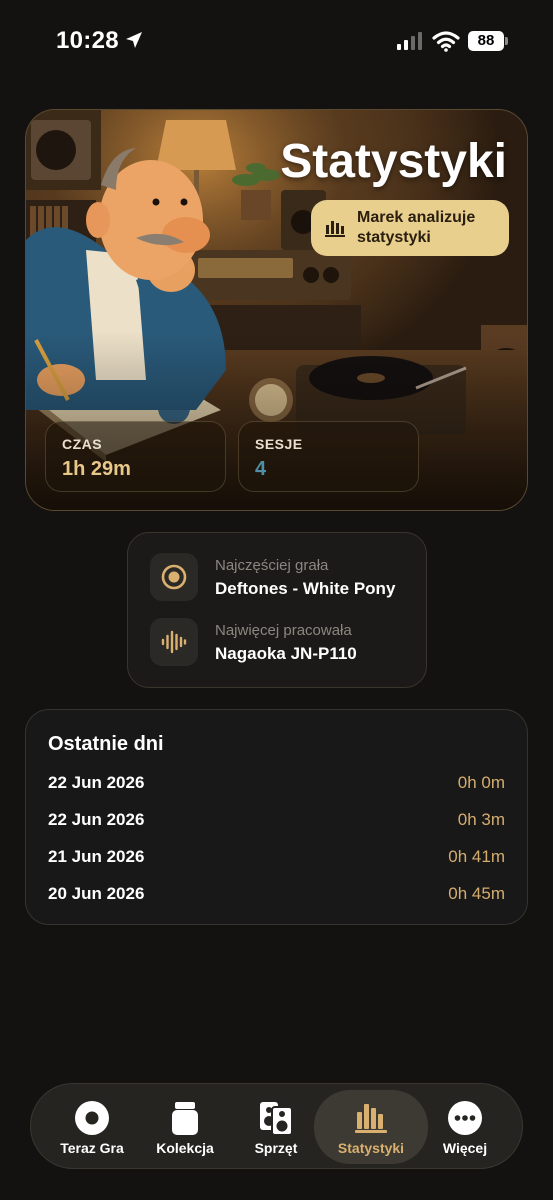  What do you see at coordinates (92, 1148) in the screenshot?
I see `tab-label: Teraz Gra` at bounding box center [92, 1148].